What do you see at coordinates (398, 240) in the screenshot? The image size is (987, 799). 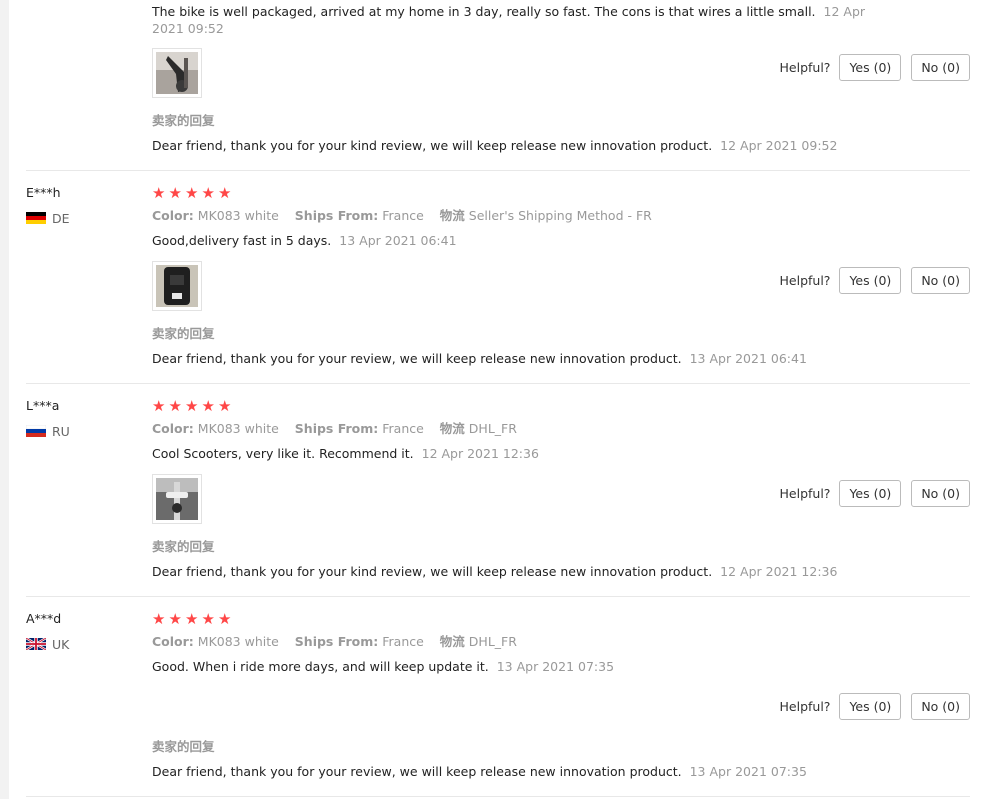 I see `review-time: 13 Apr 2021 06:41` at bounding box center [398, 240].